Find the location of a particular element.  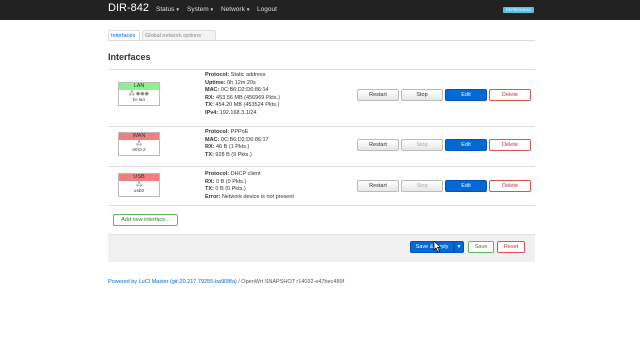

save-apply-dropdown-icon: ▼ is located at coordinates (459, 247).